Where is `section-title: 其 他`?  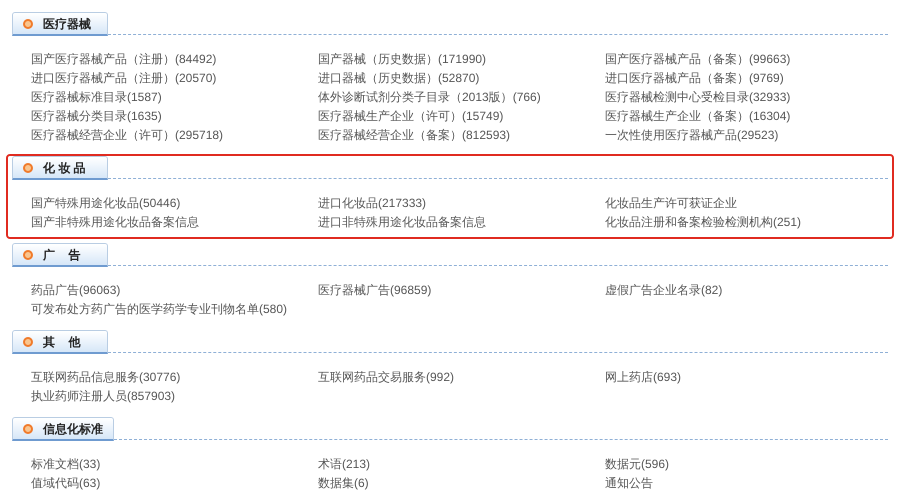
section-title: 其 他 is located at coordinates (61, 342).